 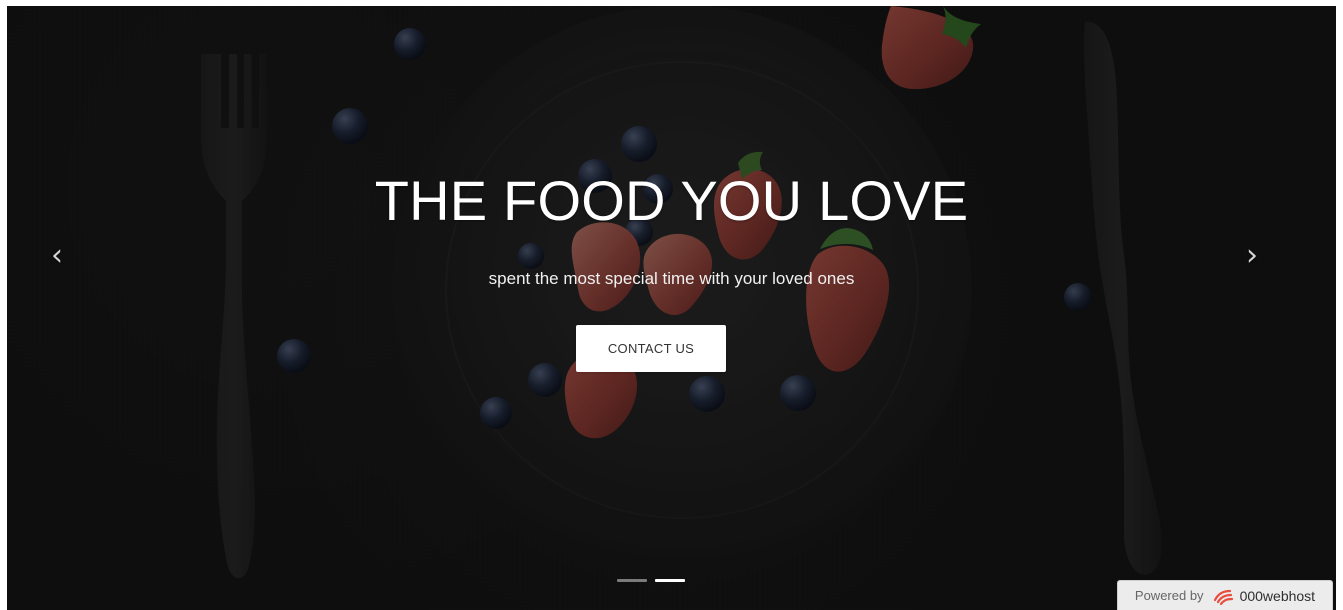 What do you see at coordinates (1252, 256) in the screenshot?
I see `chevron-right-icon: ›` at bounding box center [1252, 256].